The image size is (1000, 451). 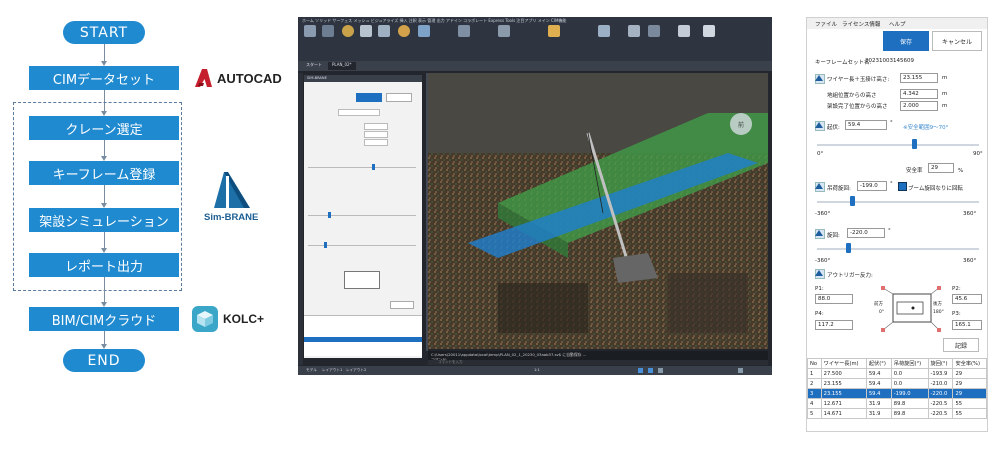 What do you see at coordinates (332, 370) in the screenshot?
I see `layout-tab-1: レイアウト1` at bounding box center [332, 370].